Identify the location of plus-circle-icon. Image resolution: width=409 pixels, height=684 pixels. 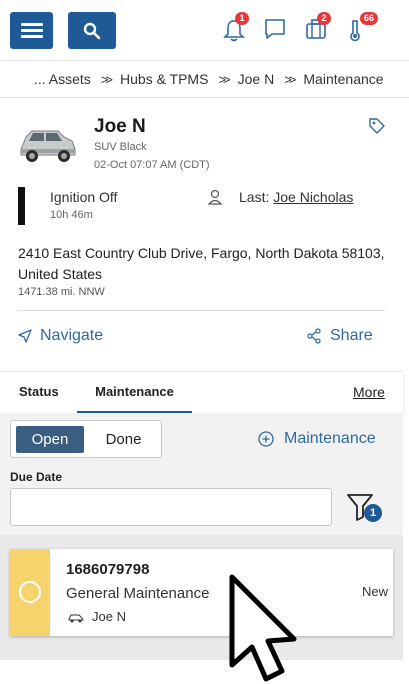
(266, 439).